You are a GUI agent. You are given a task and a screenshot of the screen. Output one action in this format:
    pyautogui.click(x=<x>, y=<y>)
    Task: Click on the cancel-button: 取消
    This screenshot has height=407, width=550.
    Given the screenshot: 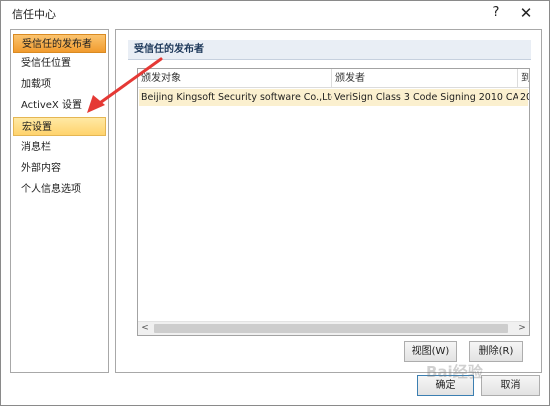 What is the action you would take?
    pyautogui.click(x=510, y=385)
    